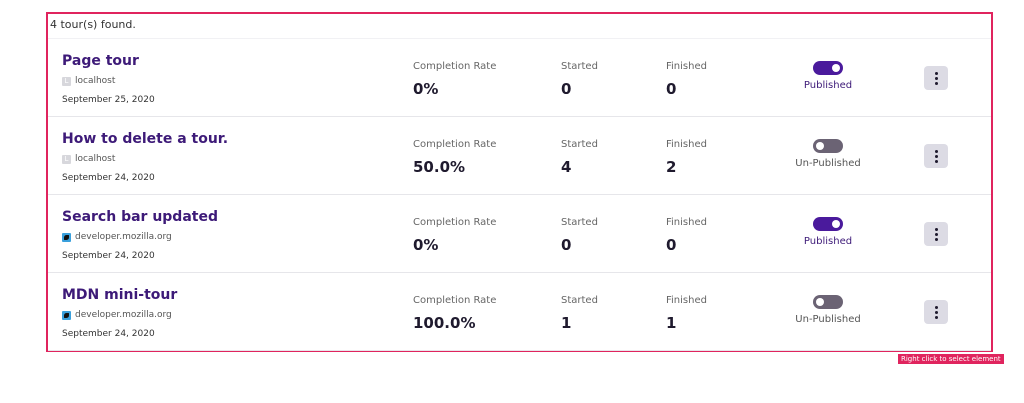  Describe the element at coordinates (671, 323) in the screenshot. I see `finished-value: 1` at that location.